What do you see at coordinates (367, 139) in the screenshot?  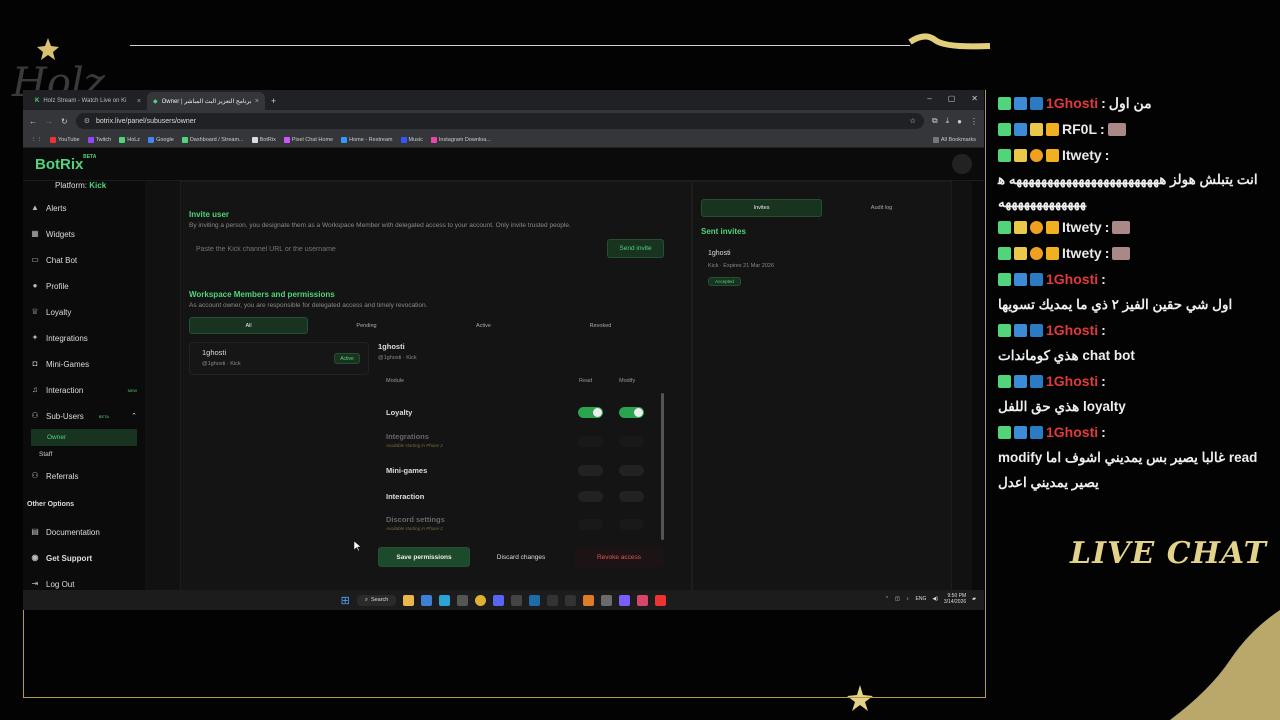 I see `bookmark-restream: Home - Restream` at bounding box center [367, 139].